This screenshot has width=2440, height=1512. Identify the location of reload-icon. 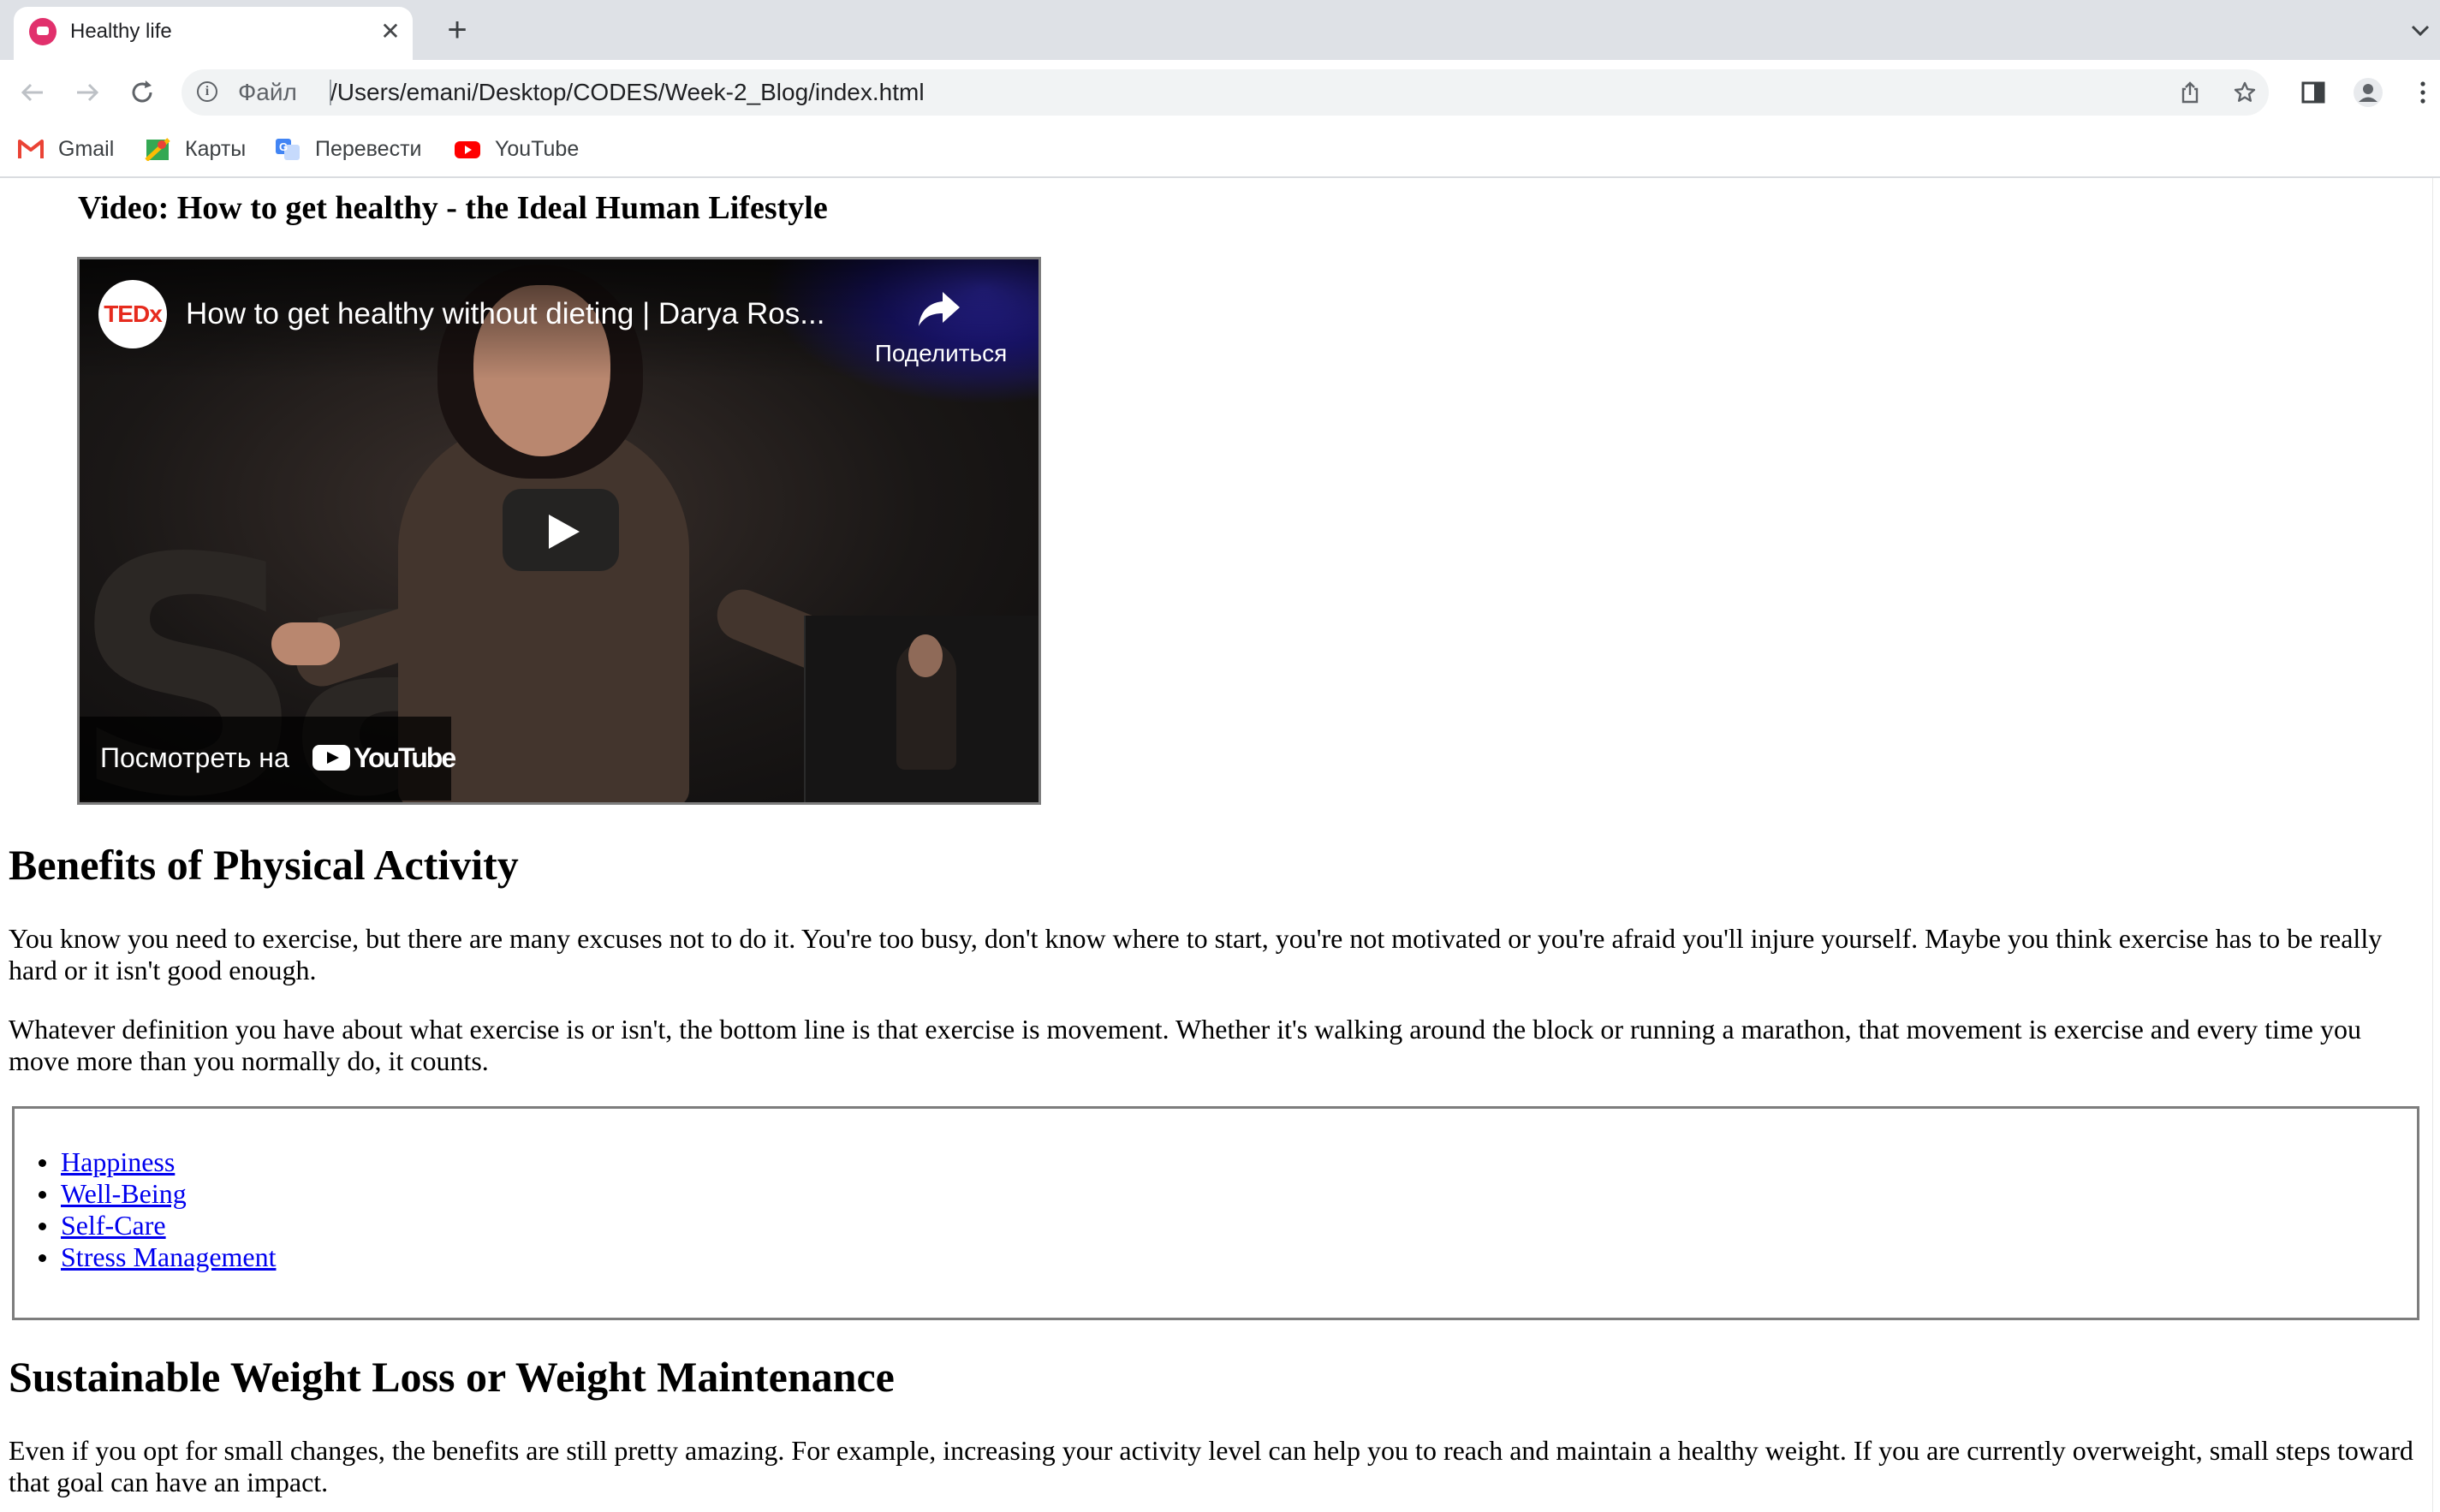
(142, 92).